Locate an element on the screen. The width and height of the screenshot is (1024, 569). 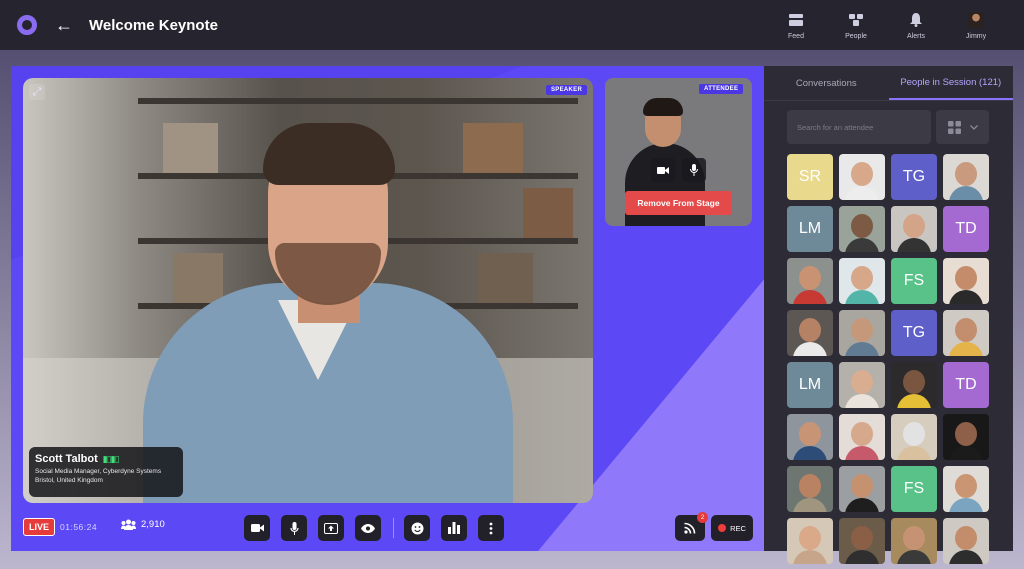
tab-conversations: Conversations is located at coordinates (826, 83).